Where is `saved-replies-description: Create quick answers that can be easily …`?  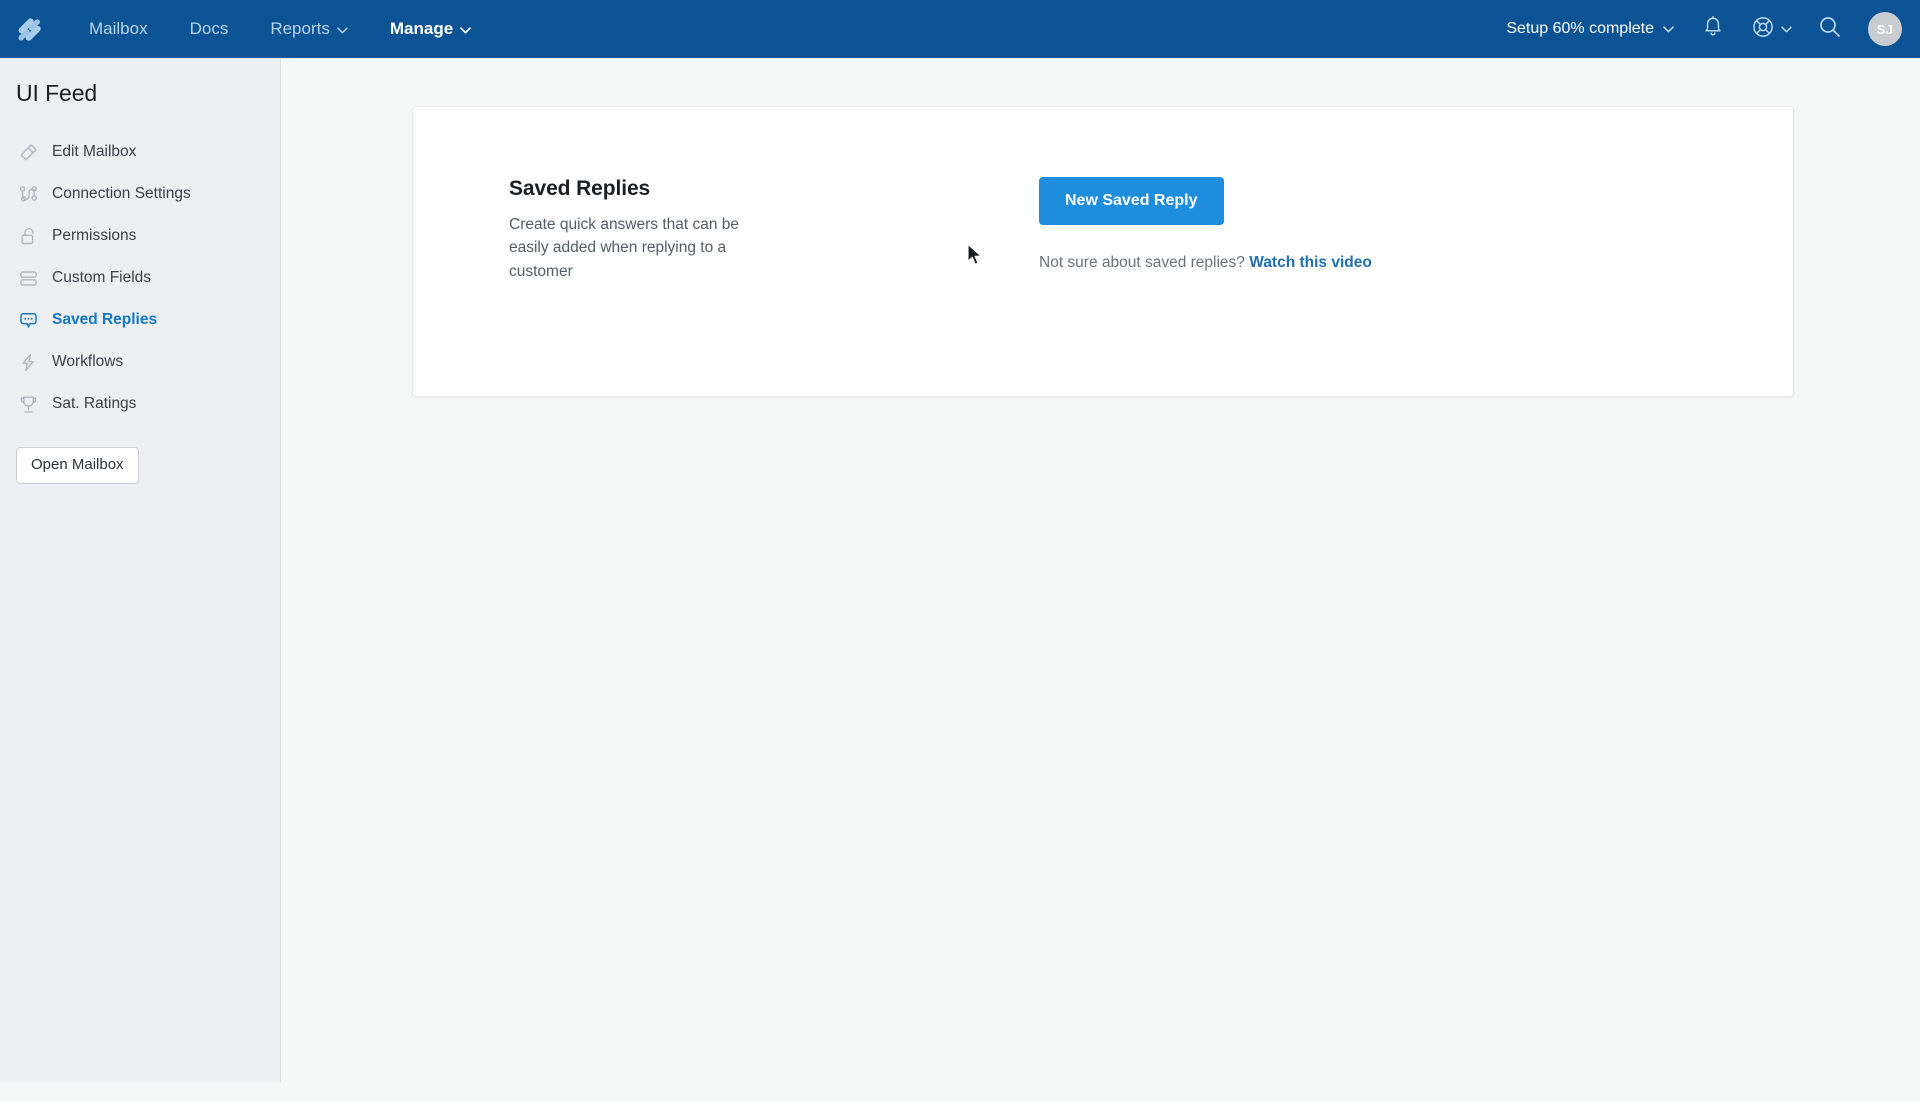 saved-replies-description: Create quick answers that can be easily … is located at coordinates (624, 248).